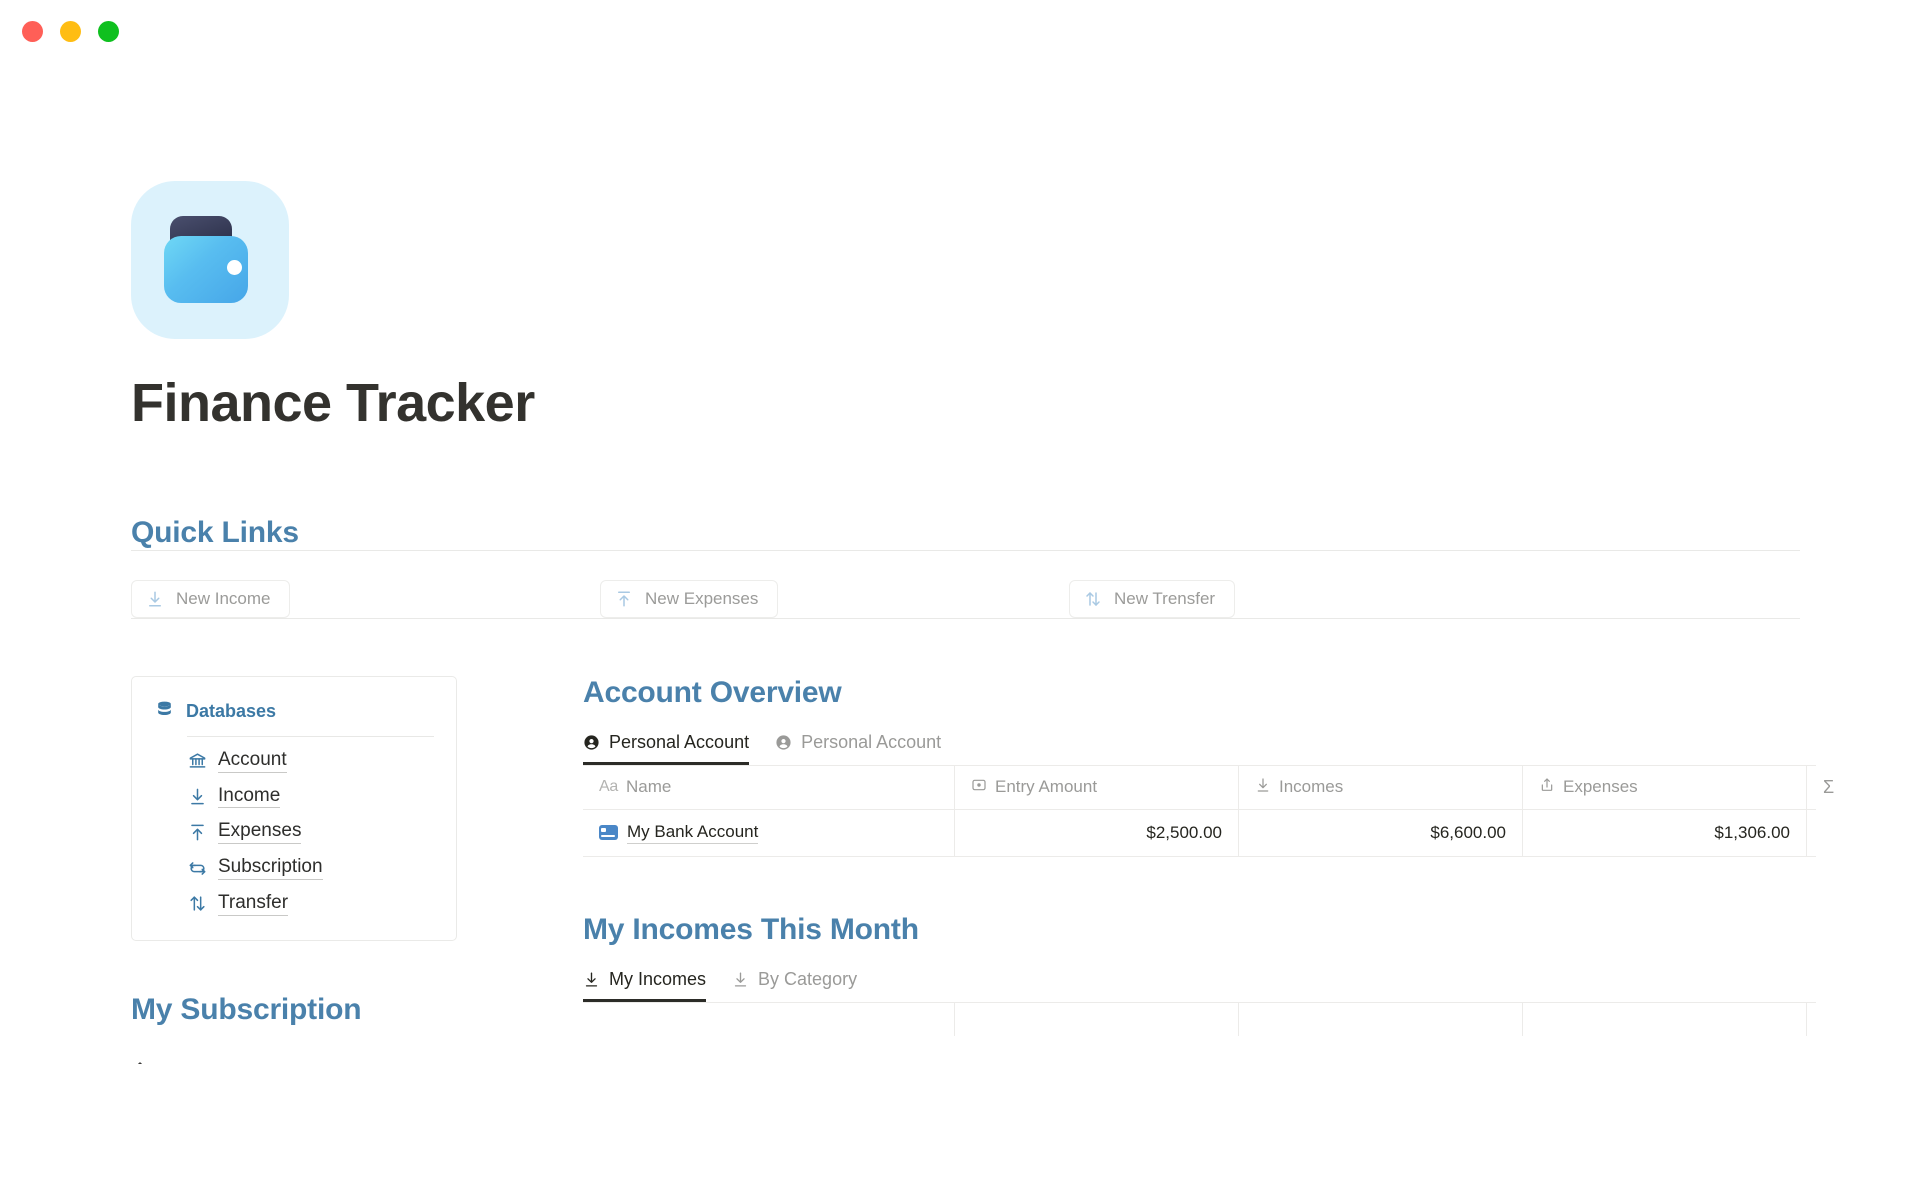  I want to click on column-header-entry-amount: Entry Amount, so click(1097, 787).